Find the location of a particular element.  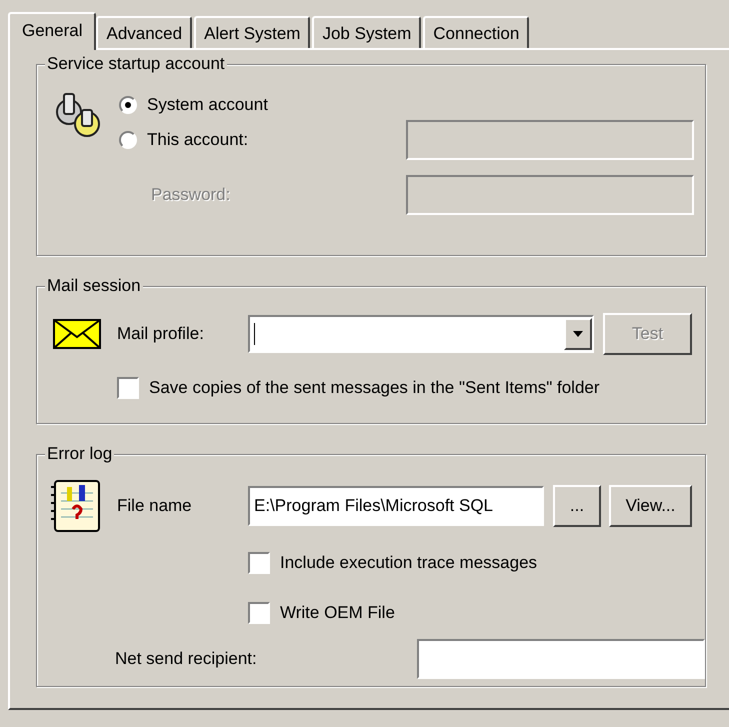

recipient-field is located at coordinates (561, 659).